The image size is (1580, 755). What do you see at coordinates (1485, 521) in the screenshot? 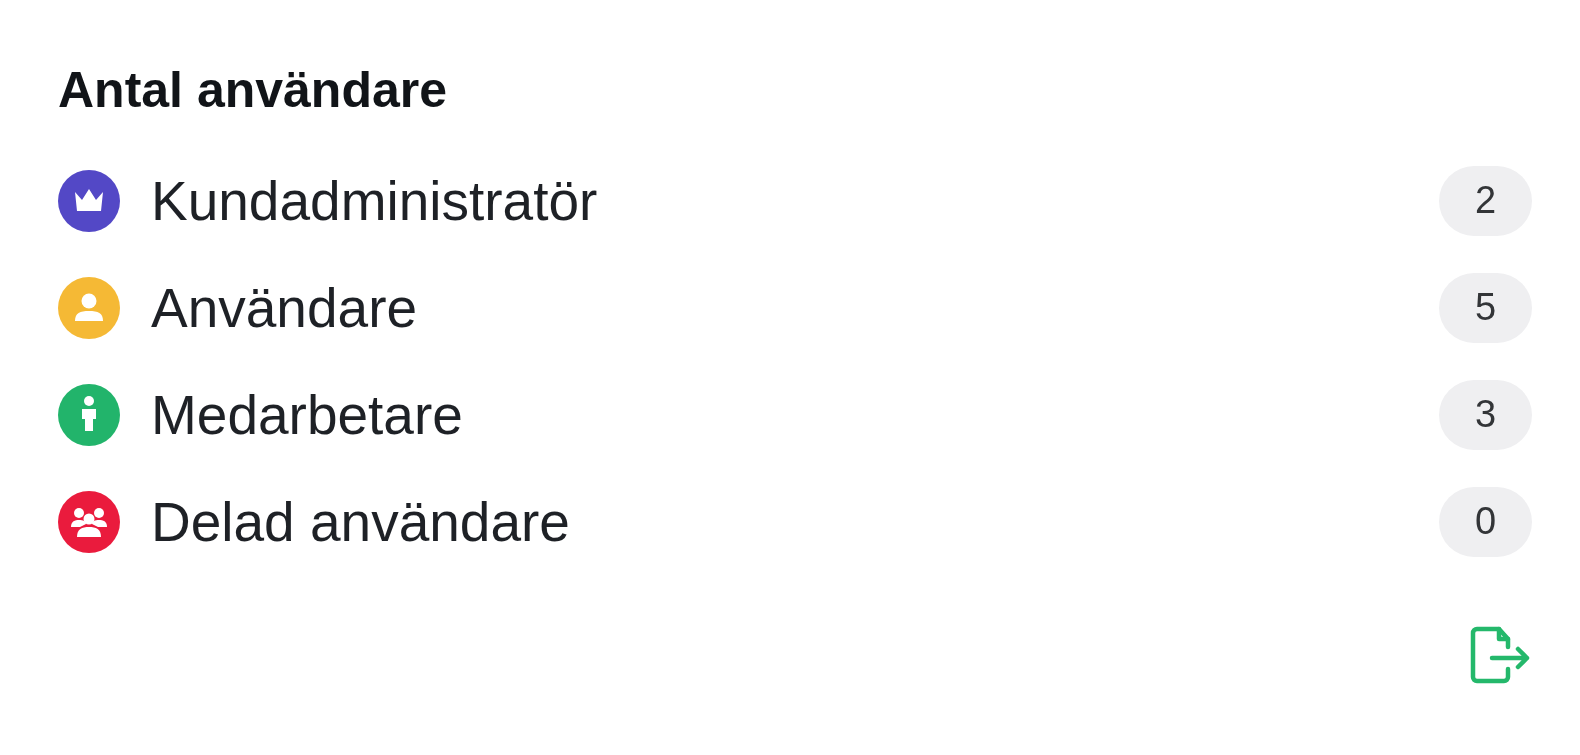
I see `count-badge: 0` at bounding box center [1485, 521].